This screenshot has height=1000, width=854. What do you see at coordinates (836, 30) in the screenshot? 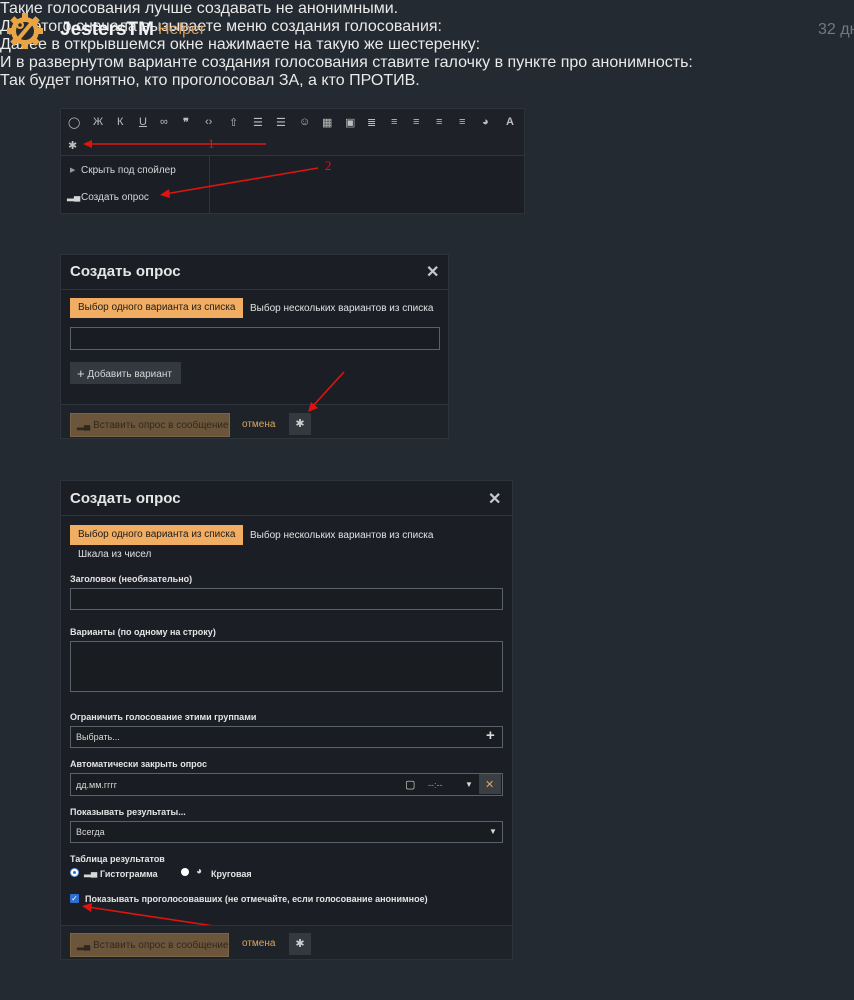
I see `post-timestamp: 32 дн` at bounding box center [836, 30].